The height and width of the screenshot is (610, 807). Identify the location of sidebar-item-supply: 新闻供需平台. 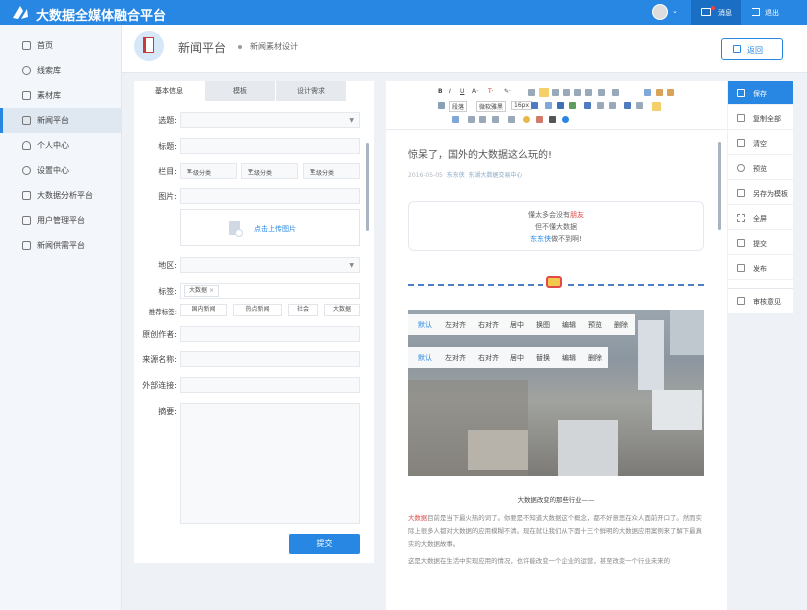
(61, 245).